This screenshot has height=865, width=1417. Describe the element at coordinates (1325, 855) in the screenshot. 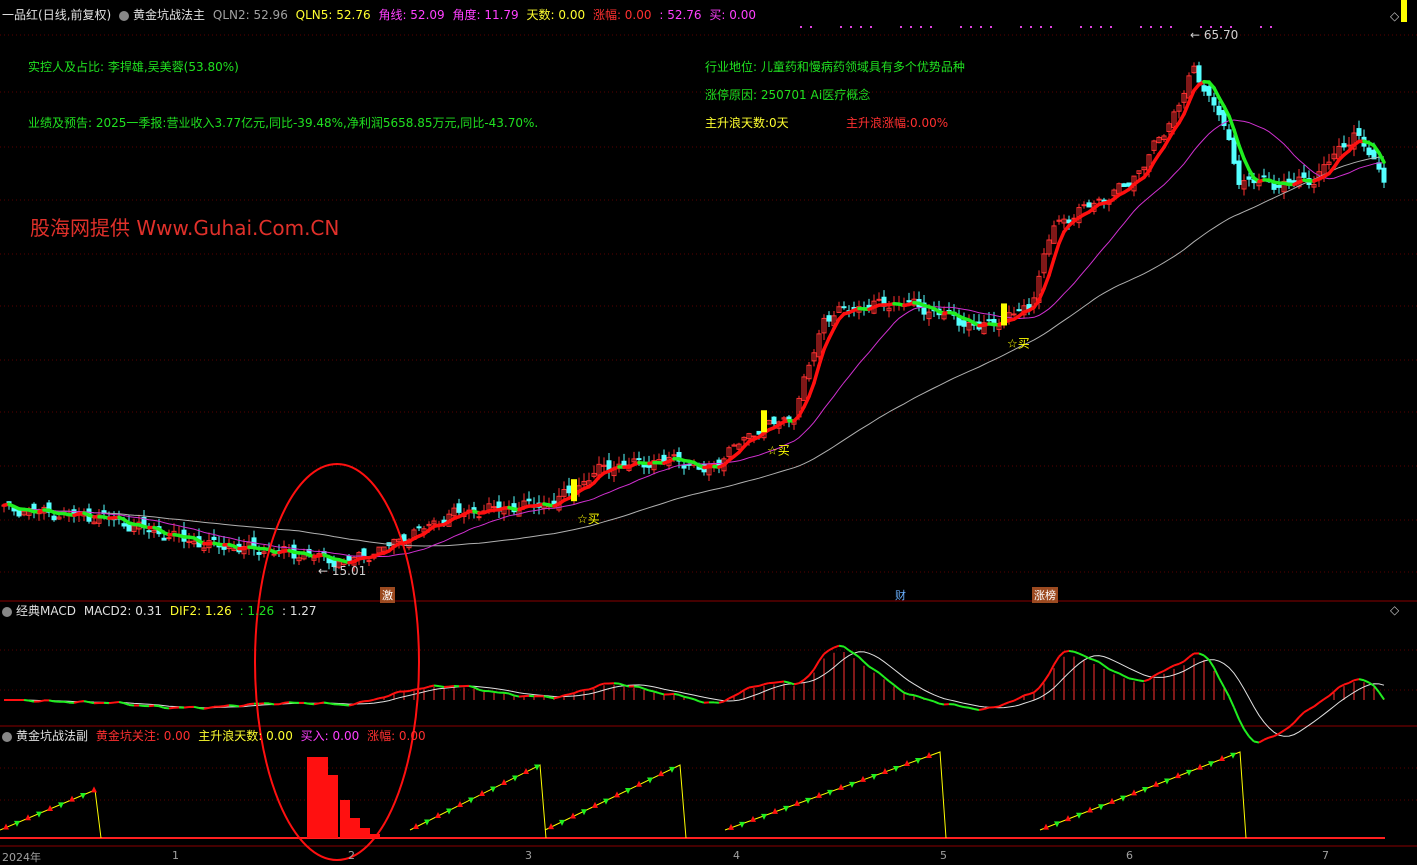

I see `x-label-7: 7` at that location.